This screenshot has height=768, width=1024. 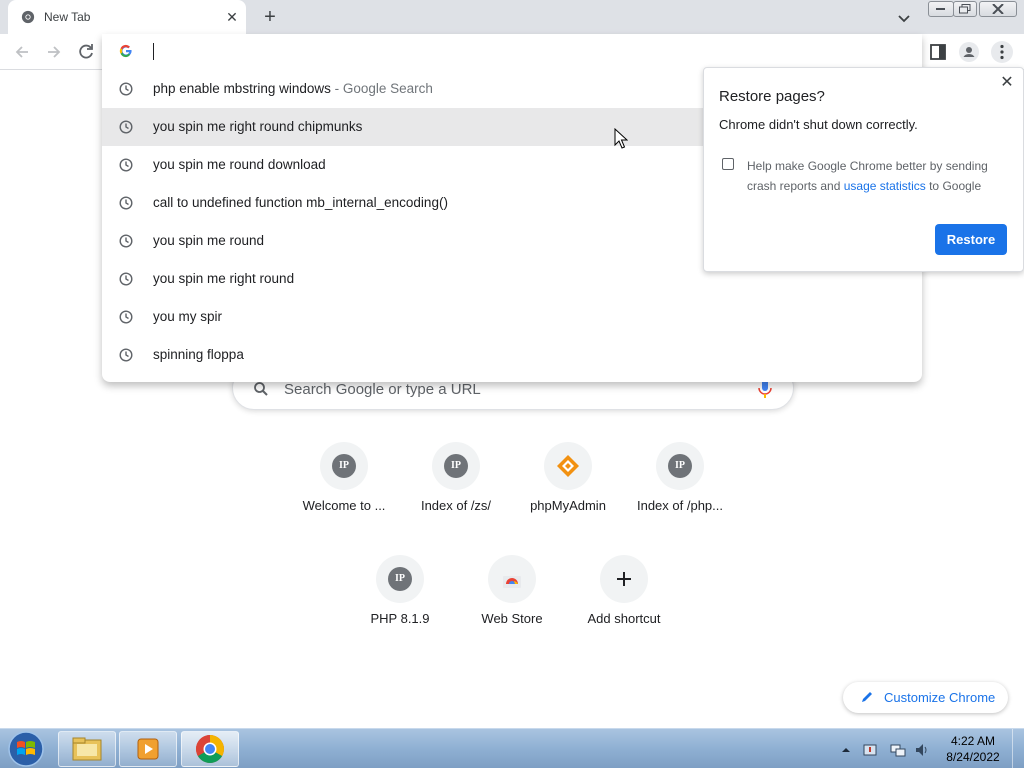 I want to click on taskbar-explorer, so click(x=87, y=749).